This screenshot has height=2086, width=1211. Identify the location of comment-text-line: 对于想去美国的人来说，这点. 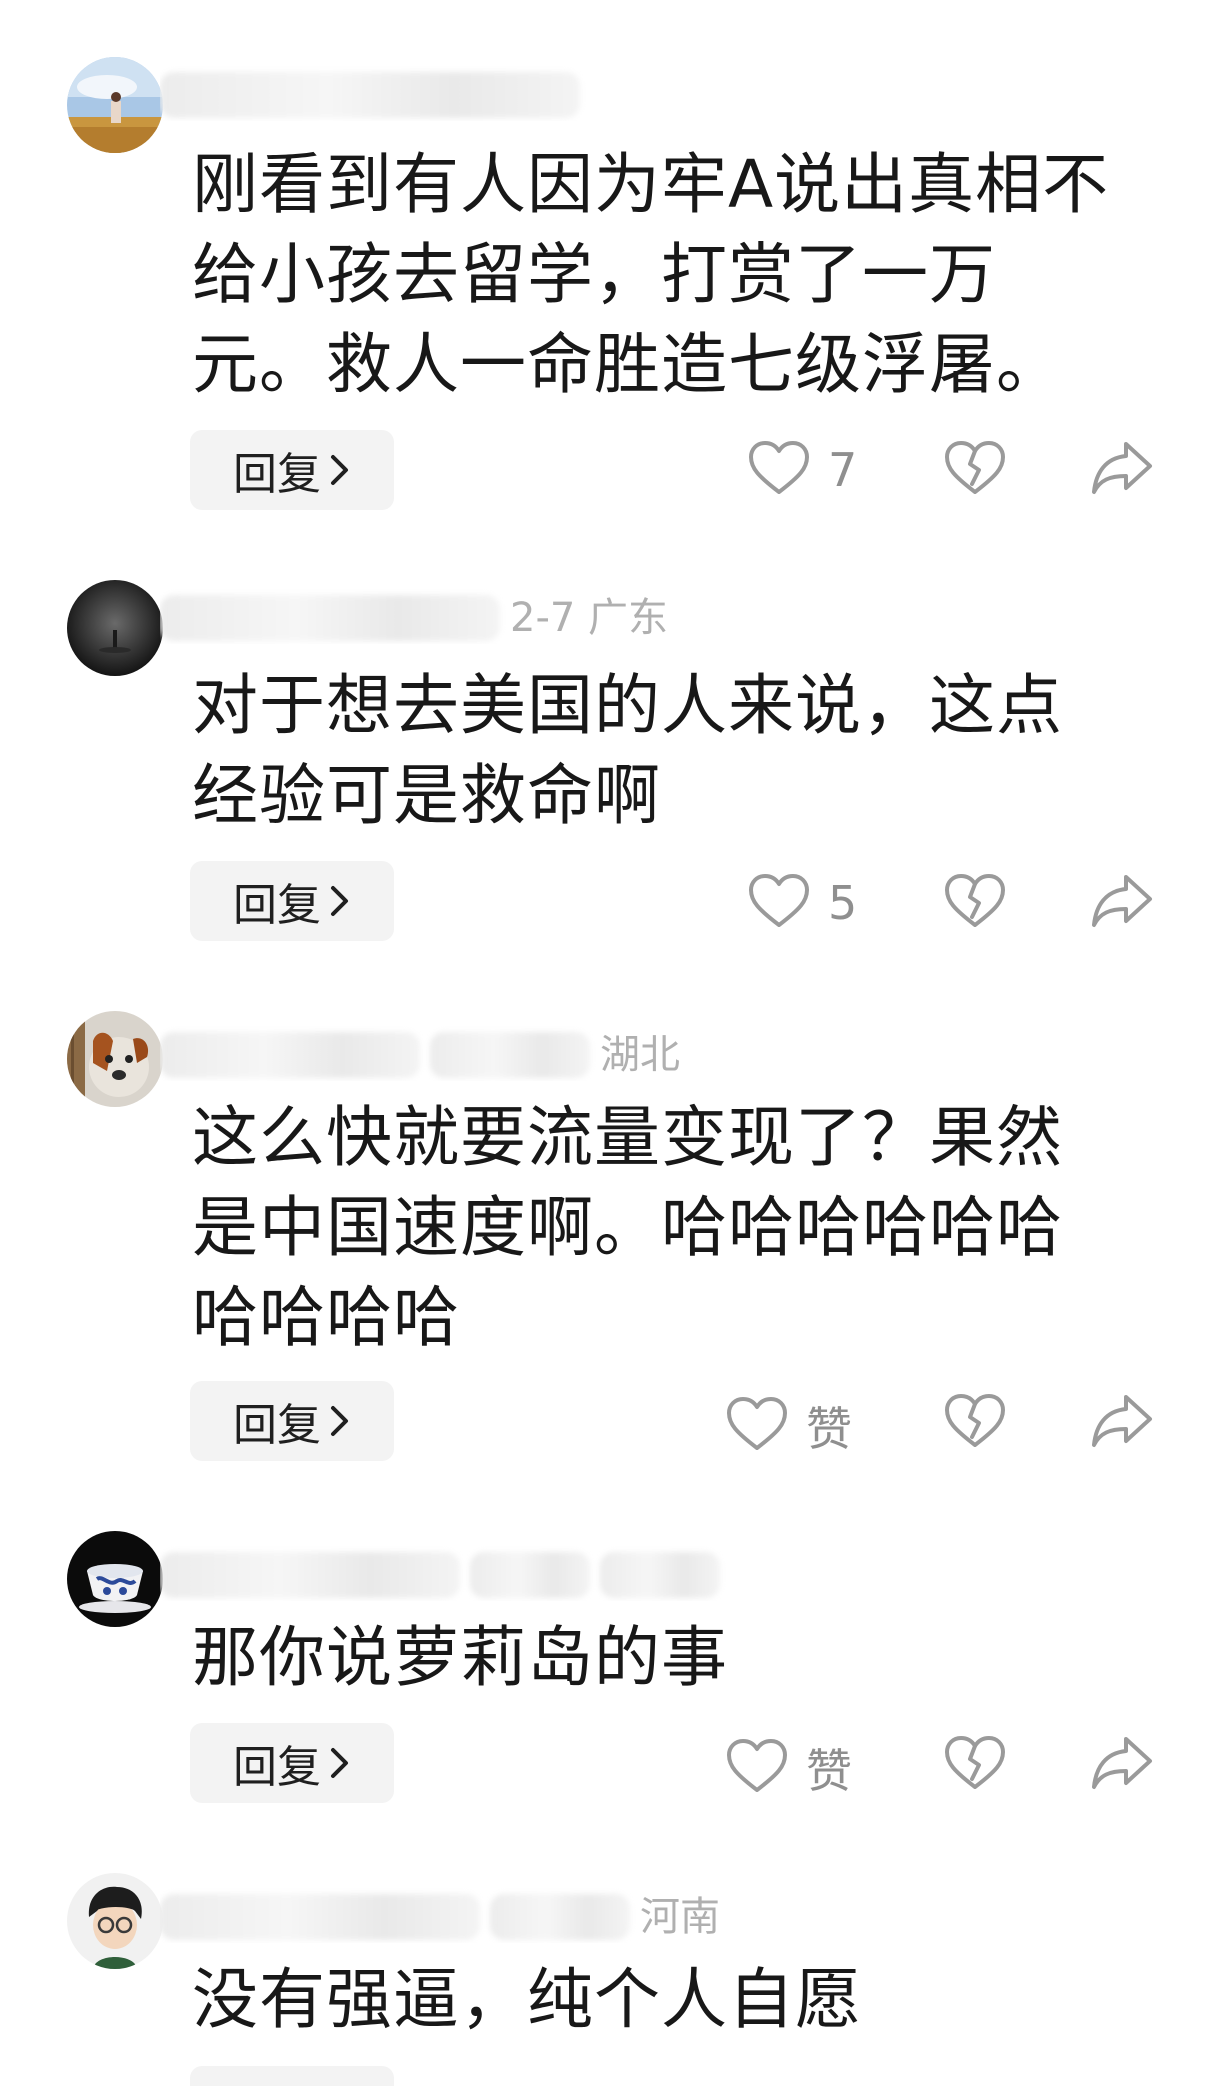
(627, 705).